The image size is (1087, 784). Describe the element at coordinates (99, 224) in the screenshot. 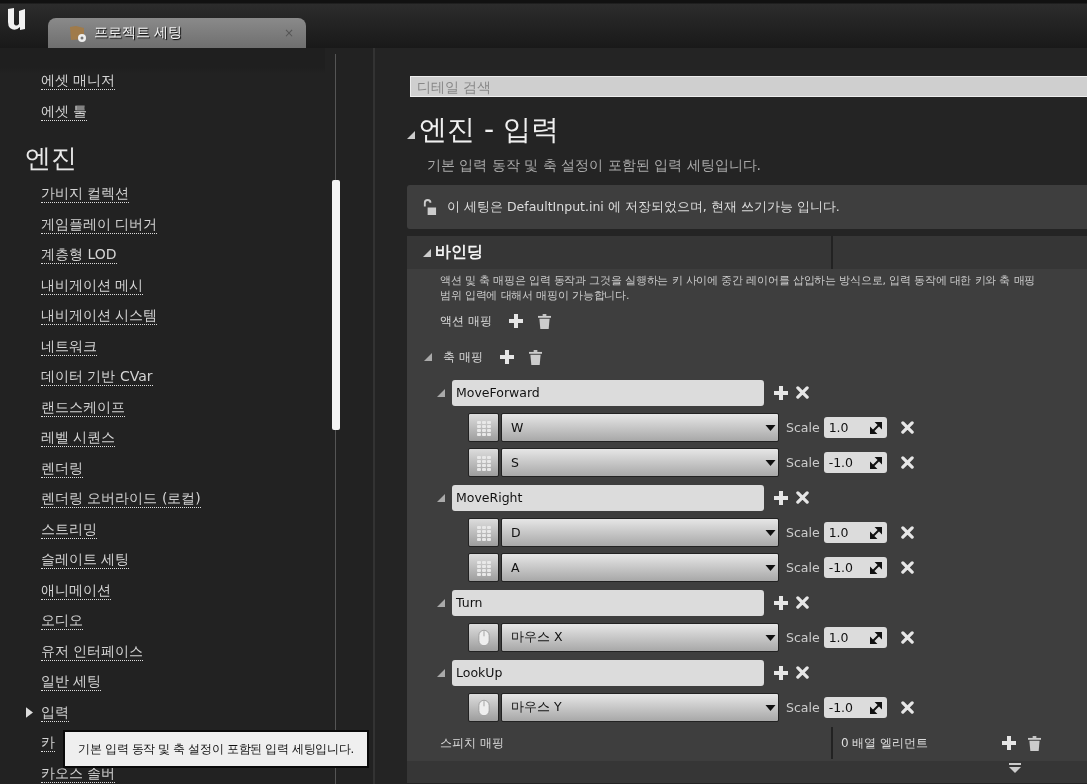

I see `sidebar-item: 게임플레이 디버거` at that location.